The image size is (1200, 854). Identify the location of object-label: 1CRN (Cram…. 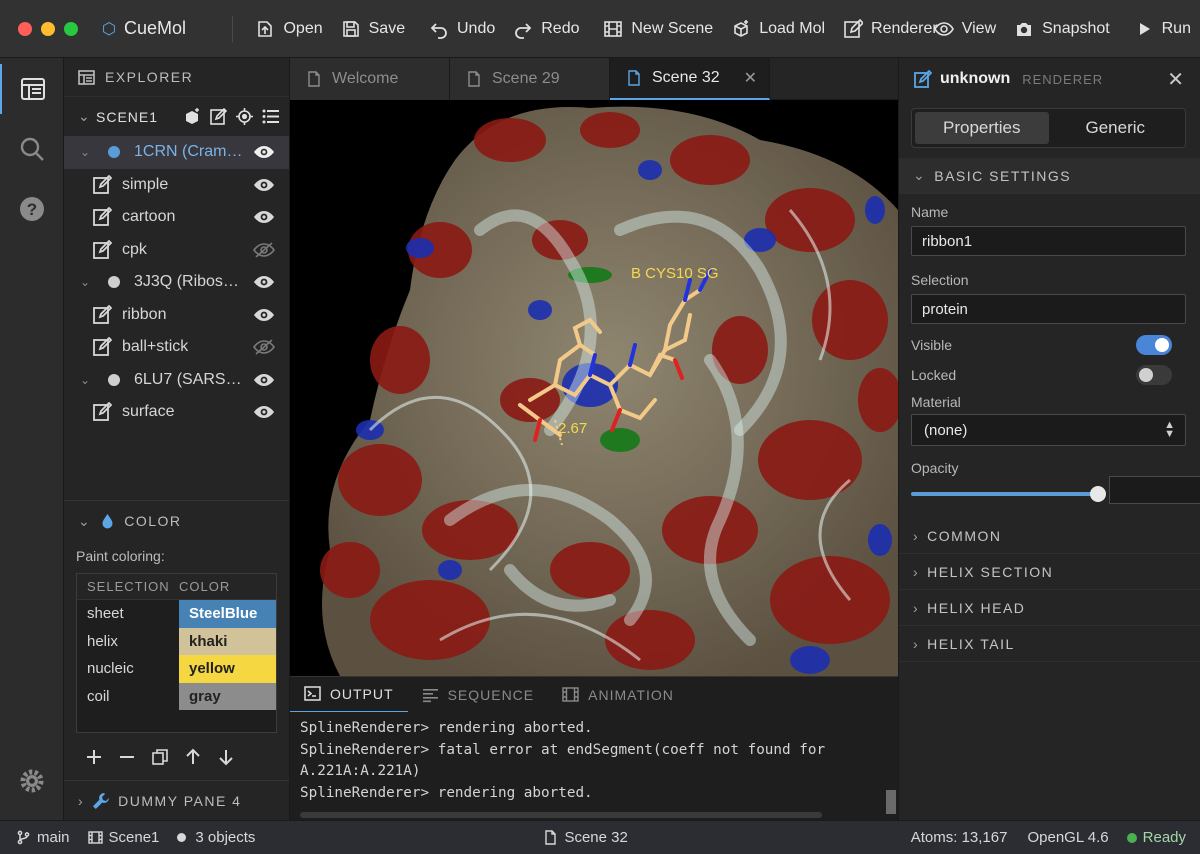
(188, 152).